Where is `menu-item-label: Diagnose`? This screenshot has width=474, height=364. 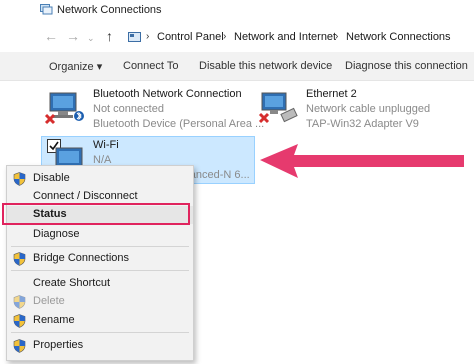
menu-item-label: Diagnose is located at coordinates (56, 234).